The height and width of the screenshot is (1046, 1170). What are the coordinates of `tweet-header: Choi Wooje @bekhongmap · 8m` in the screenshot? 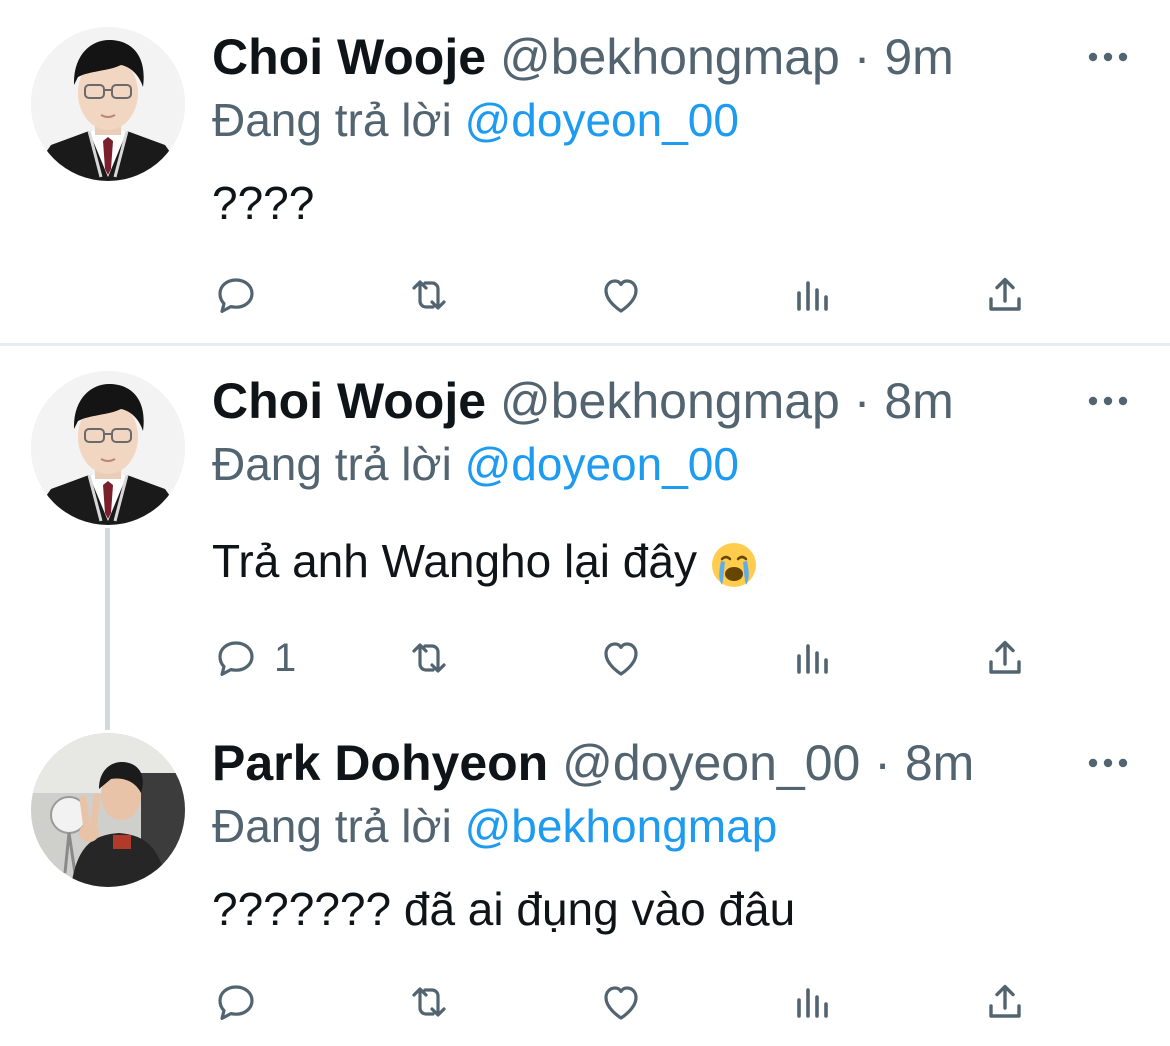 It's located at (583, 401).